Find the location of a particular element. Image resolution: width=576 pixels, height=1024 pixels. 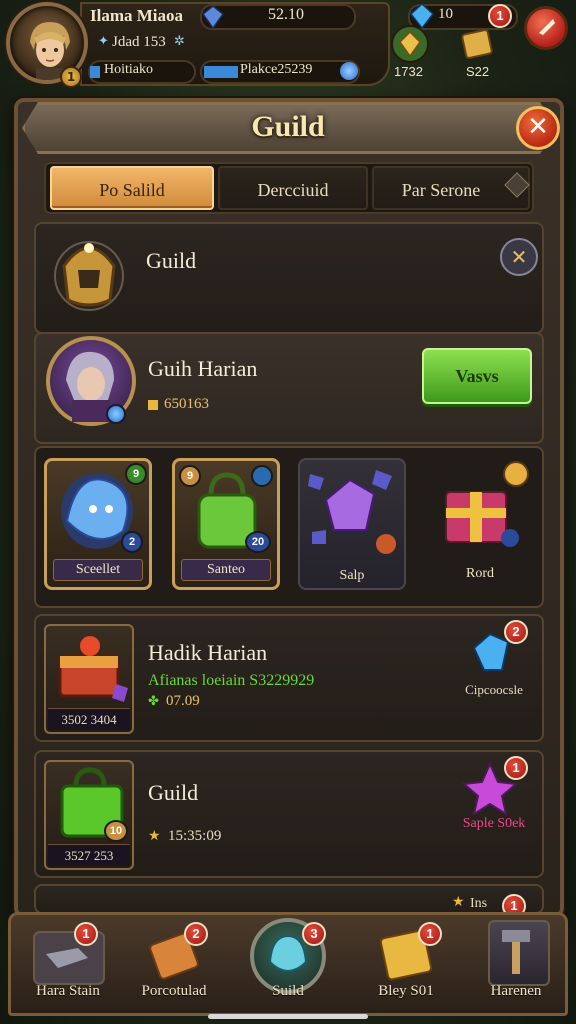

coin-icon is located at coordinates (153, 405).